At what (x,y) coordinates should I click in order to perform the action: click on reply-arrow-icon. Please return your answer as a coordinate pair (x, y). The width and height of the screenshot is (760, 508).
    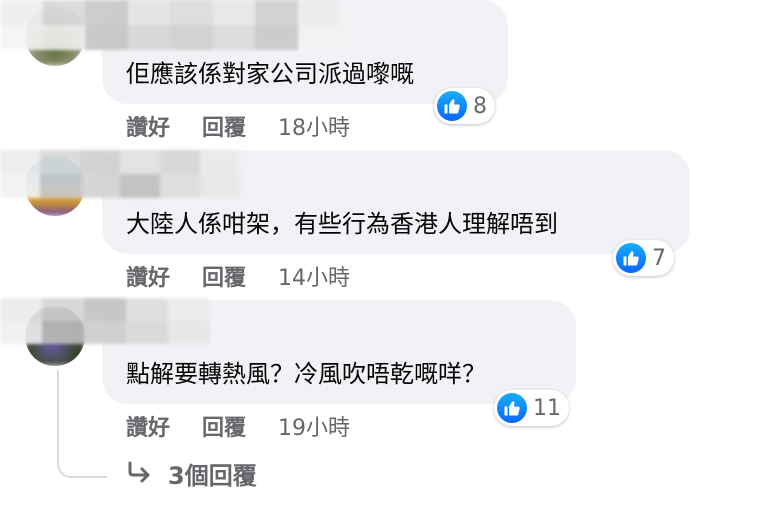
    Looking at the image, I should click on (140, 474).